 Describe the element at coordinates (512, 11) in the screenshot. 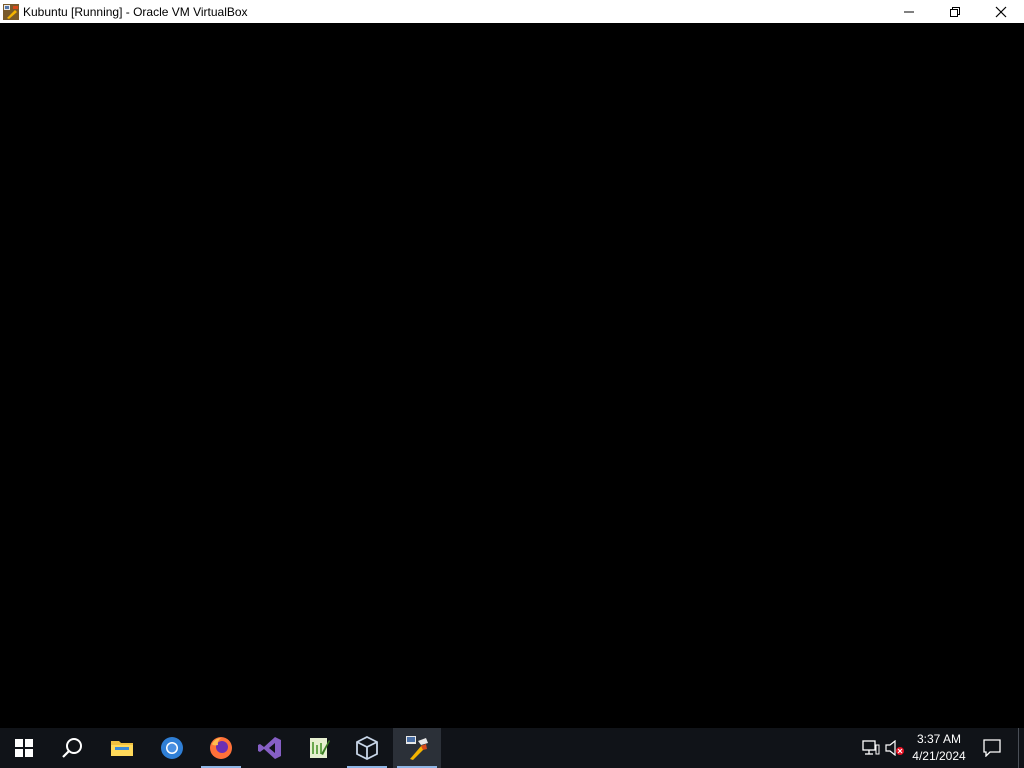

I see `title-bar: Kubuntu [Running] - Oracle VM VirtualBox` at that location.